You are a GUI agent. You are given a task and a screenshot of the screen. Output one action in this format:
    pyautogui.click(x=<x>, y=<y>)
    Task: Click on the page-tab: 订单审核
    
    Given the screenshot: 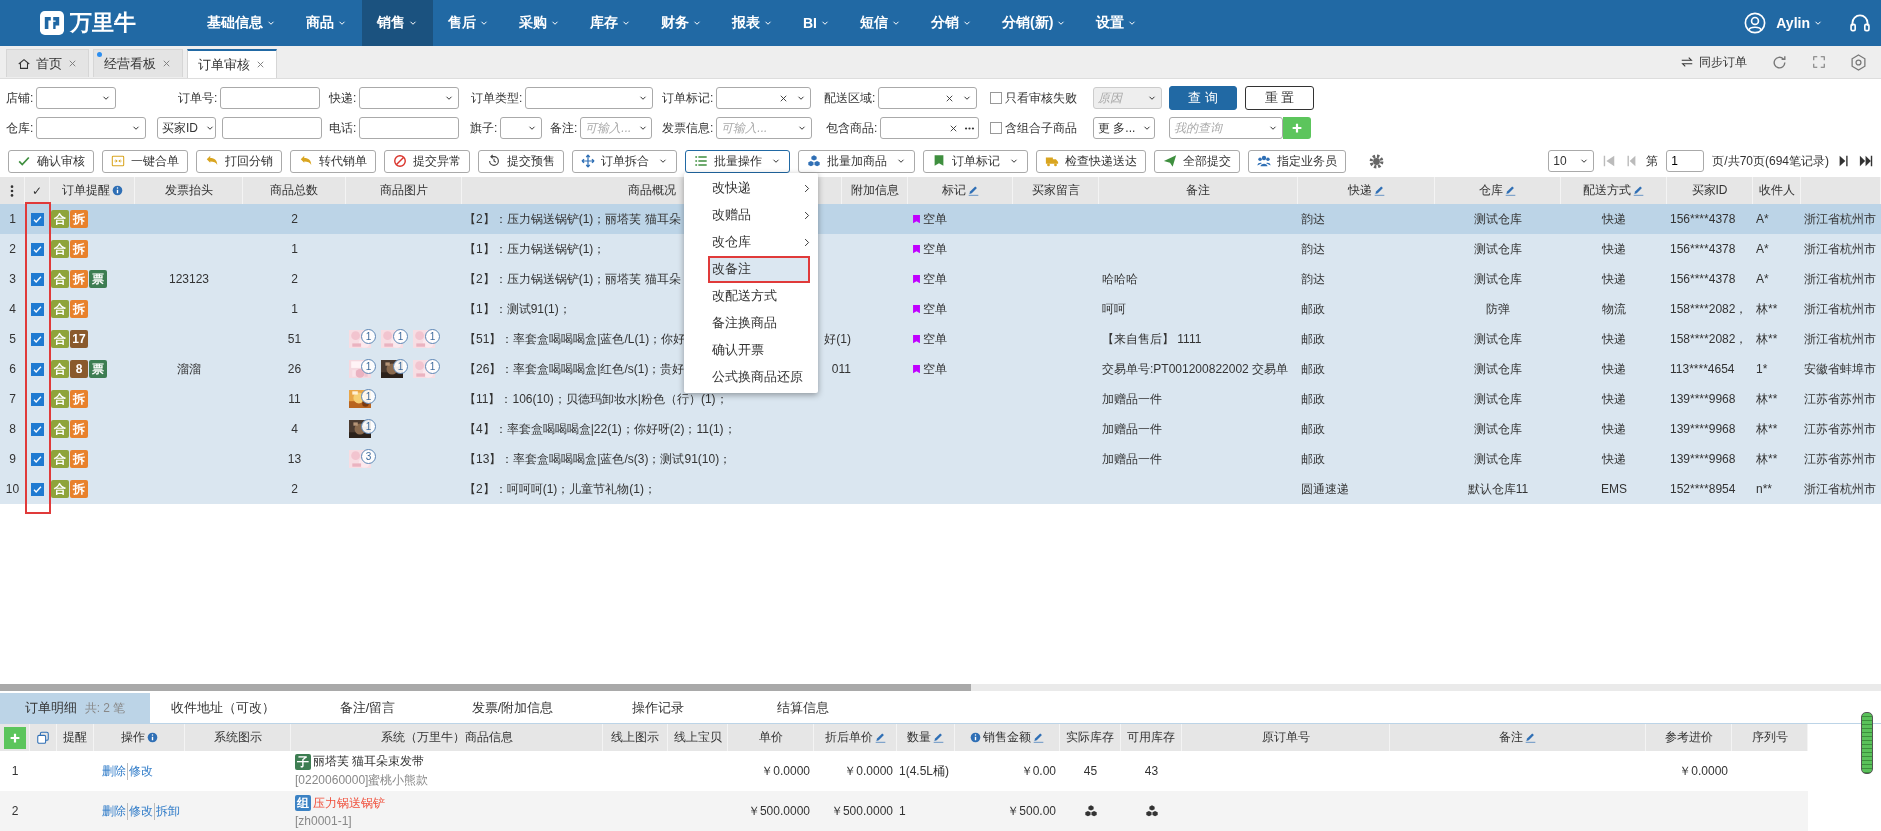 What is the action you would take?
    pyautogui.click(x=232, y=63)
    